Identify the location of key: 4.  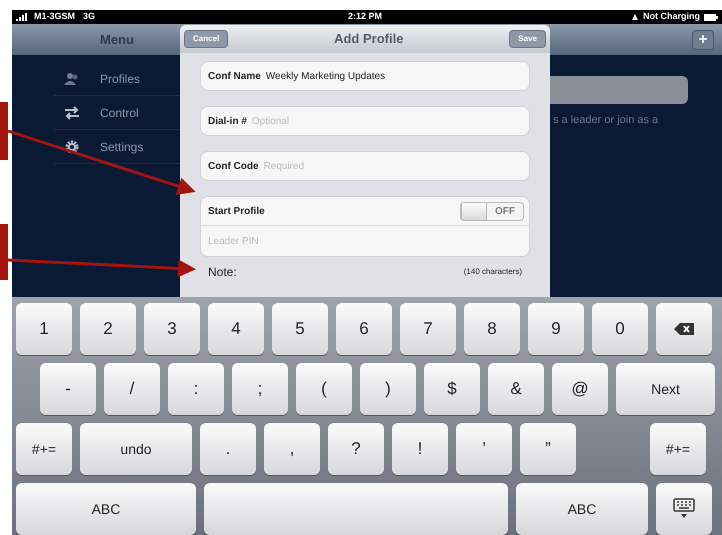
(236, 329).